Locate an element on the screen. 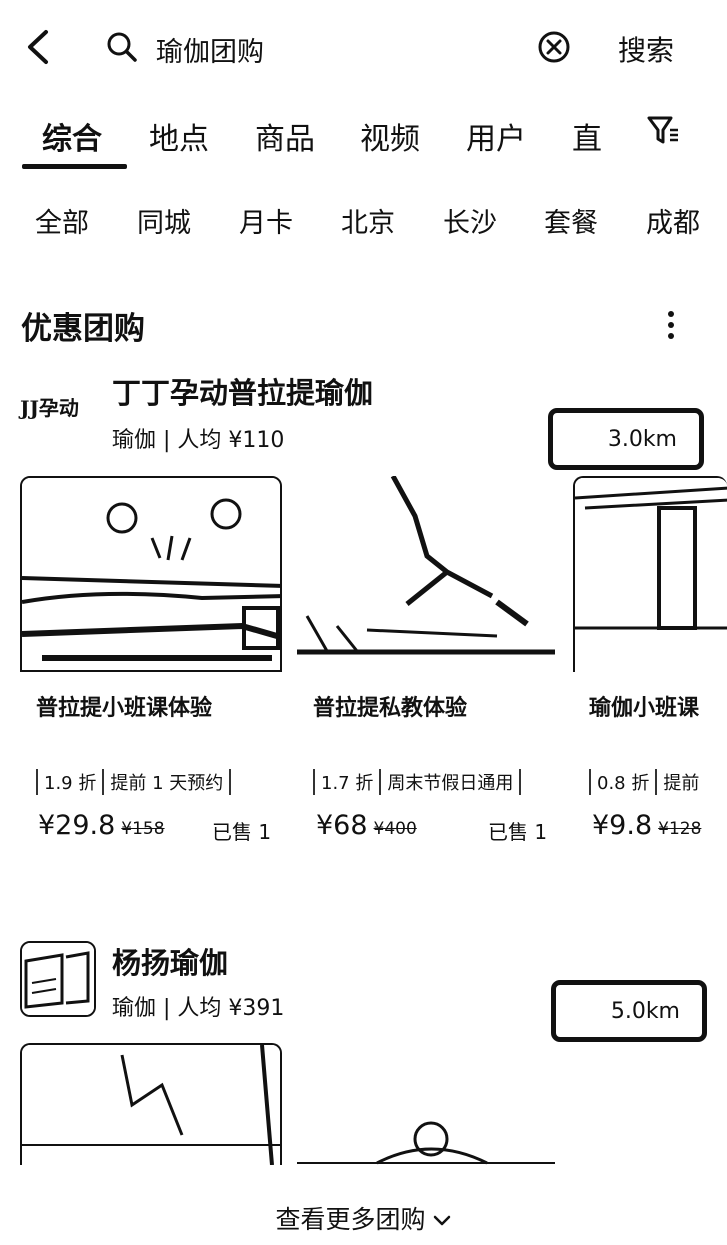 Image resolution: width=727 pixels, height=1245 pixels. deal-tags: 0.8 折提前 is located at coordinates (647, 782).